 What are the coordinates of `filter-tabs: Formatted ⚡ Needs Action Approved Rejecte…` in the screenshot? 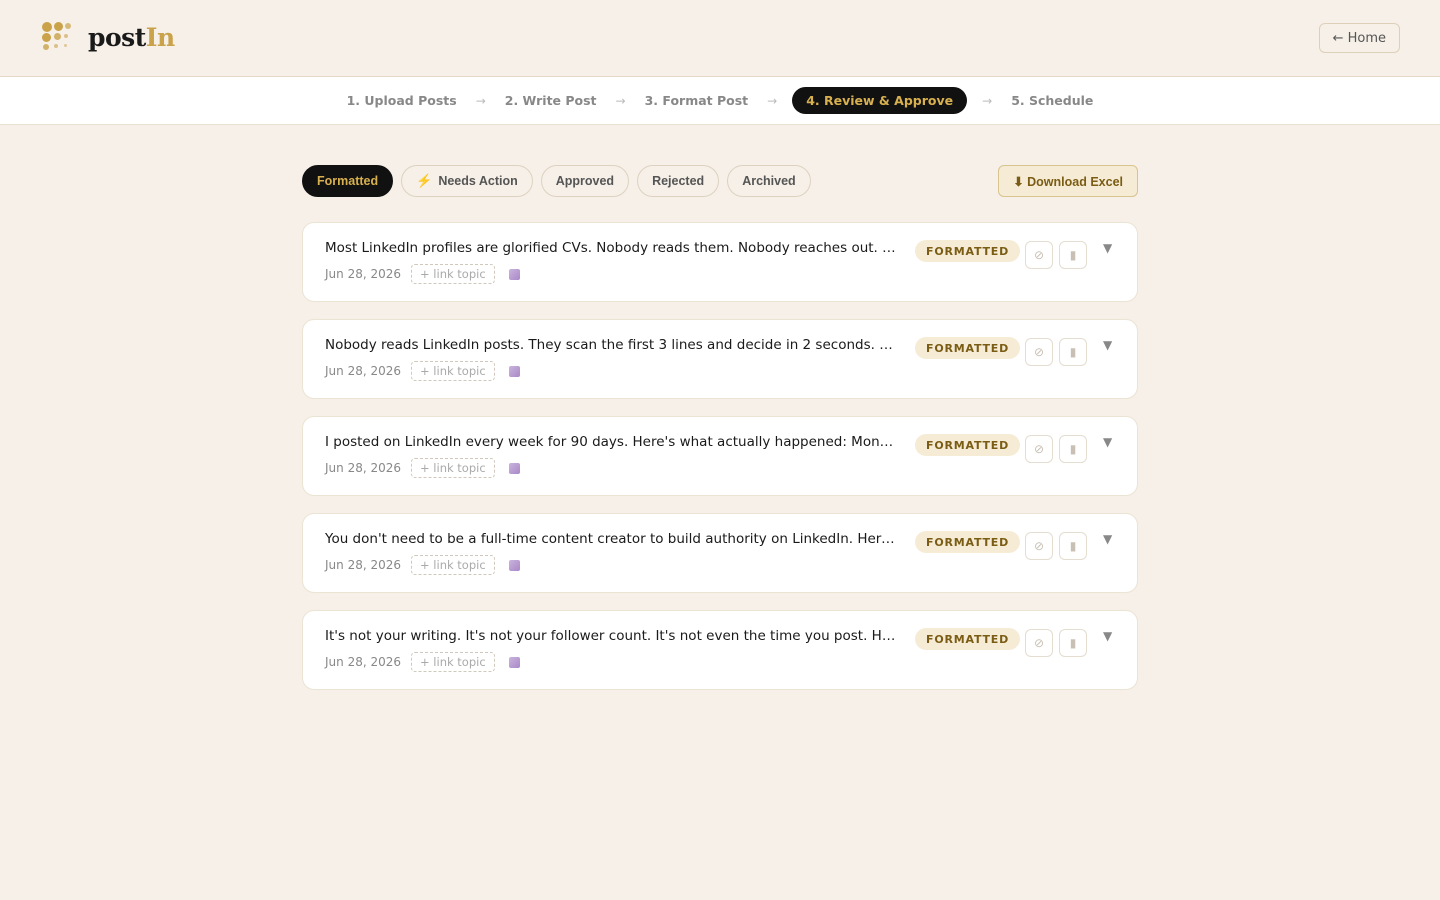 It's located at (720, 181).